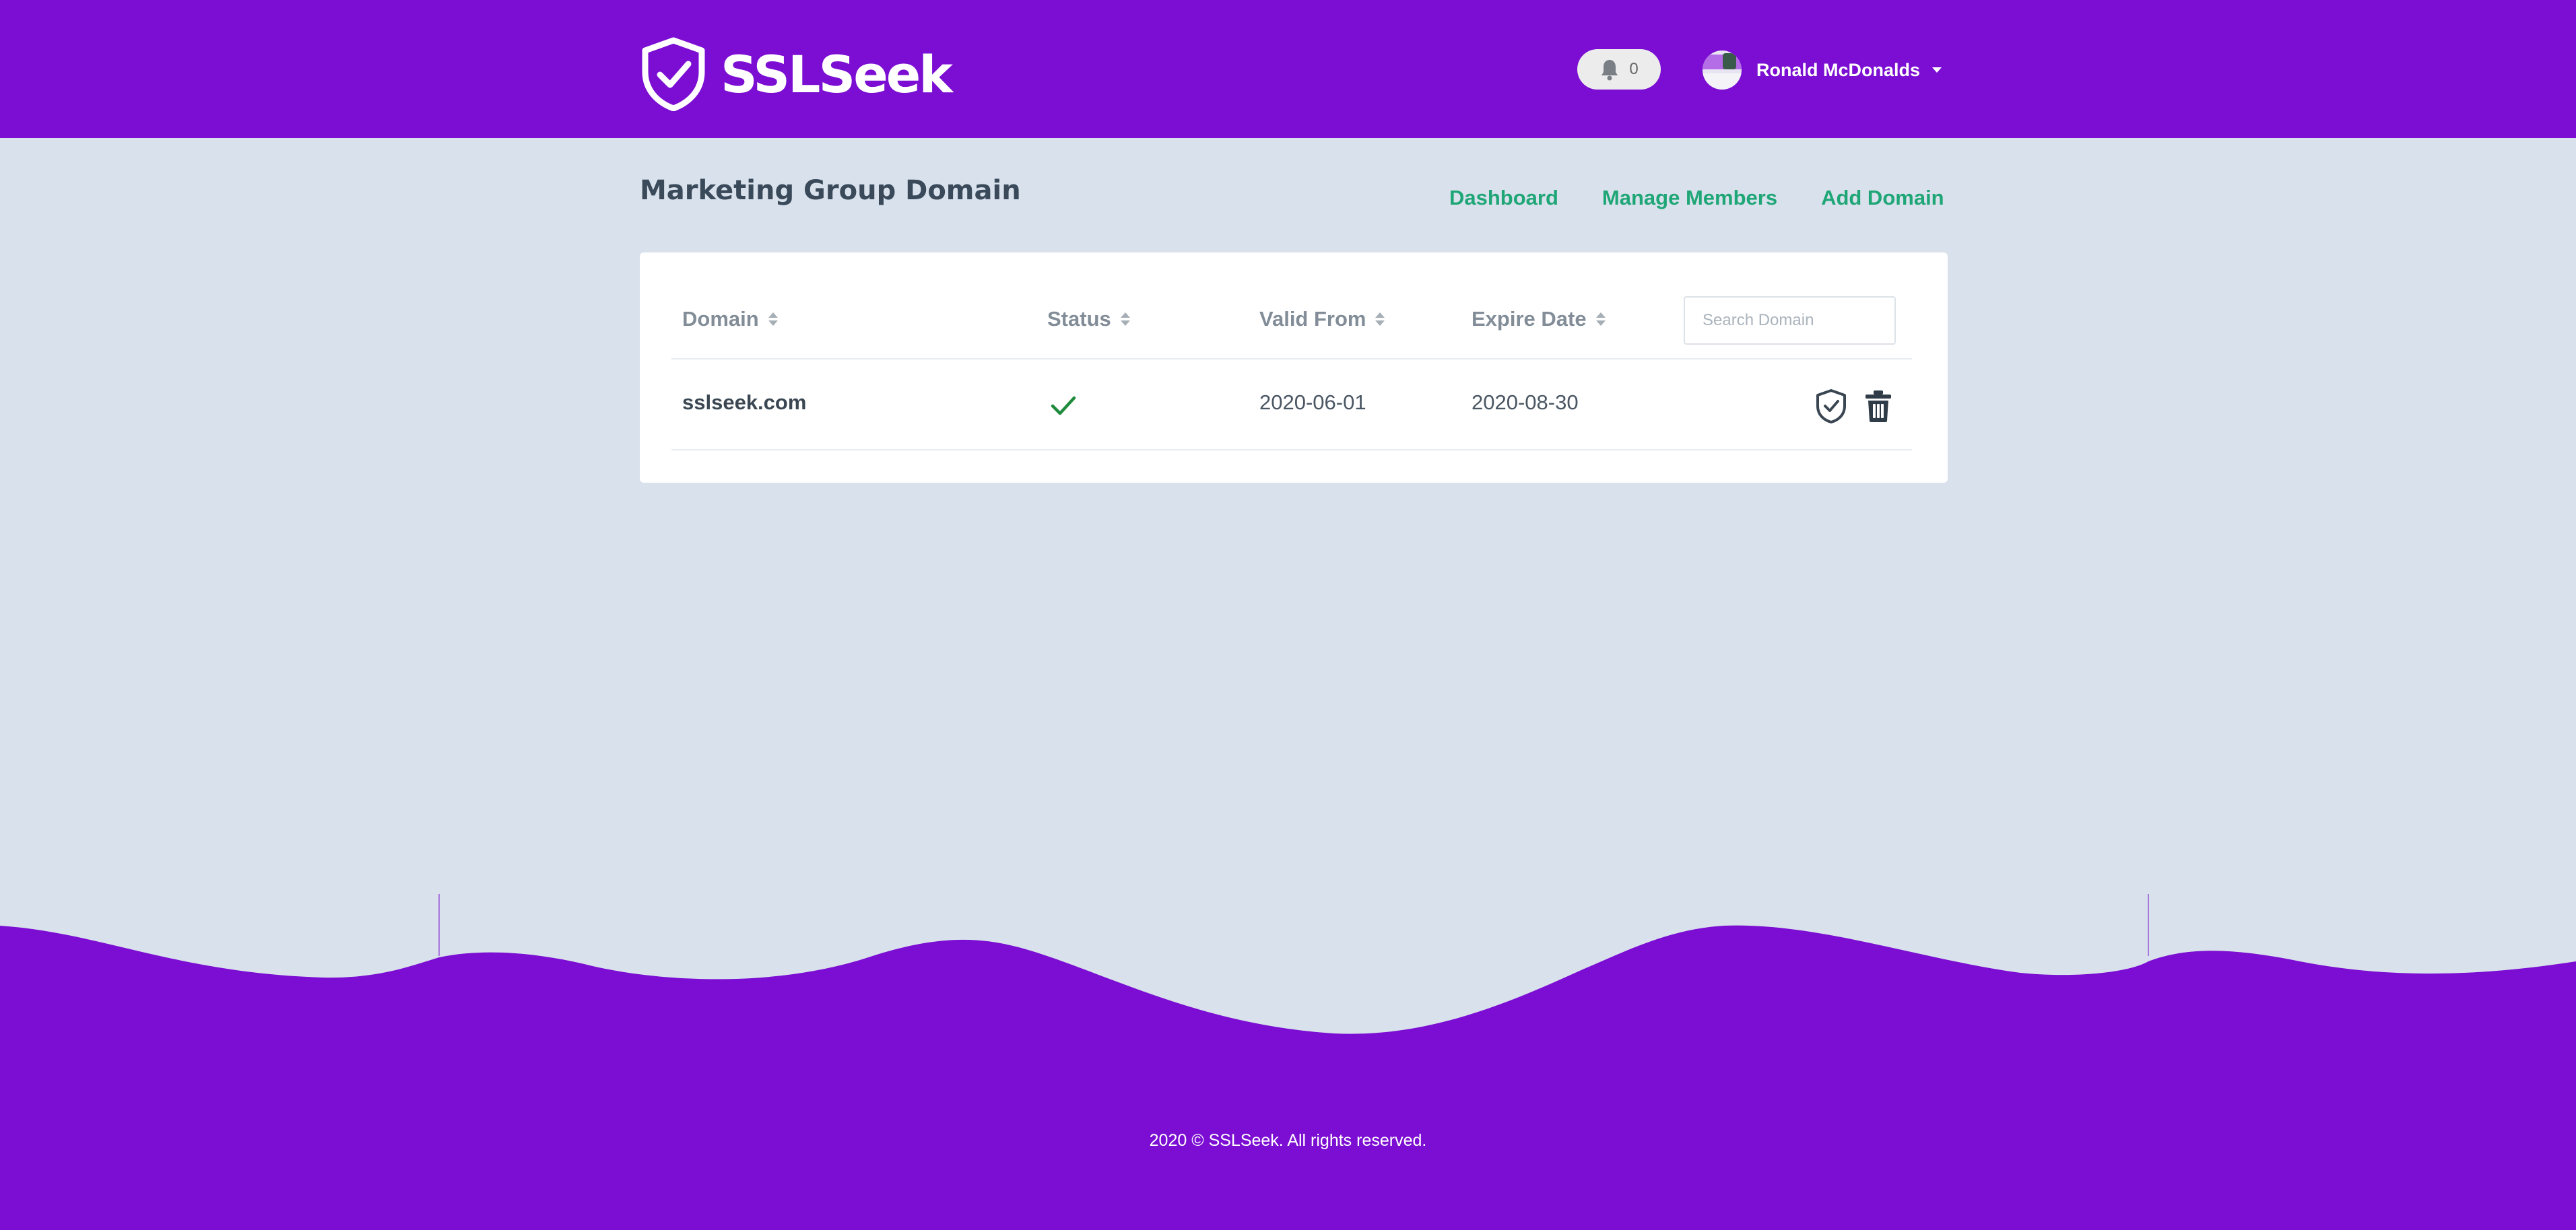  Describe the element at coordinates (1079, 319) in the screenshot. I see `column-header-label: Status` at that location.